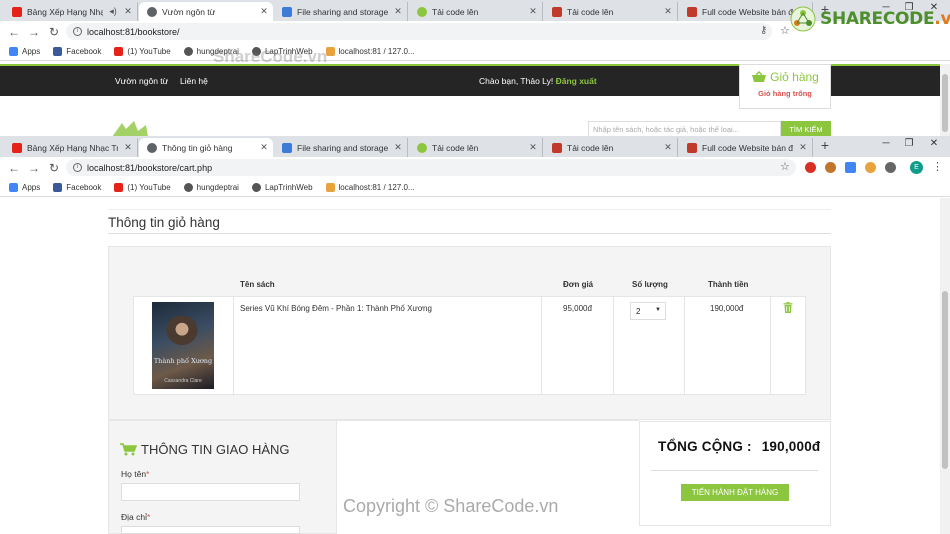 The image size is (950, 534). I want to click on profile-avatar: E, so click(916, 167).